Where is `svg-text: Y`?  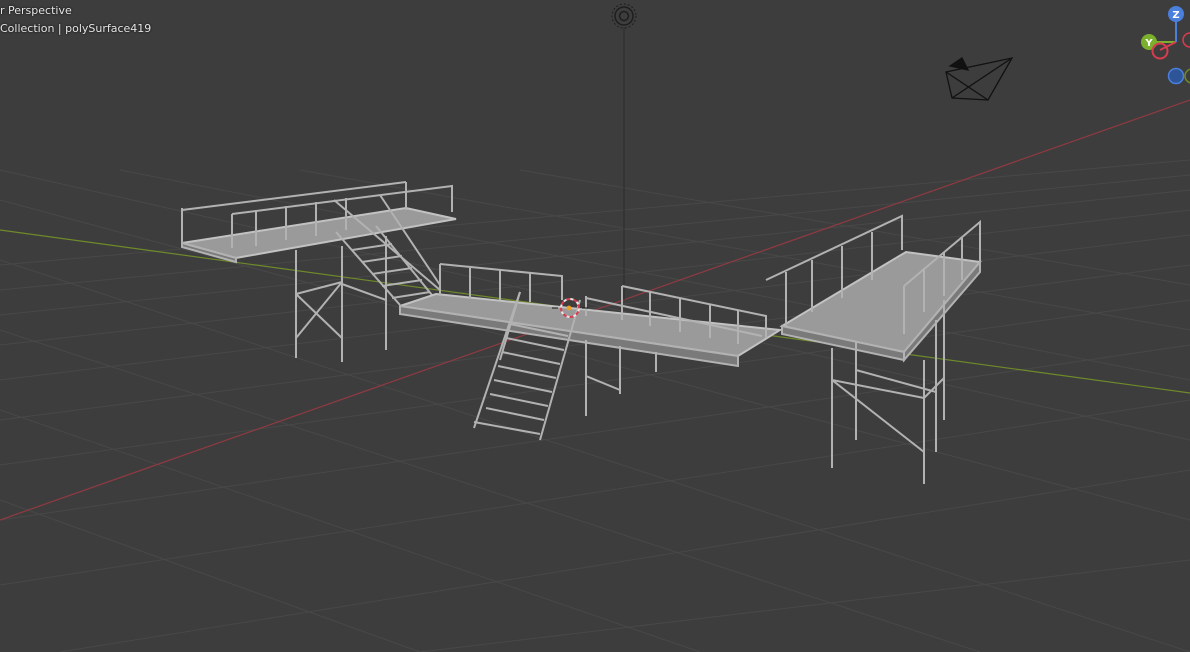
svg-text: Y is located at coordinates (1148, 43).